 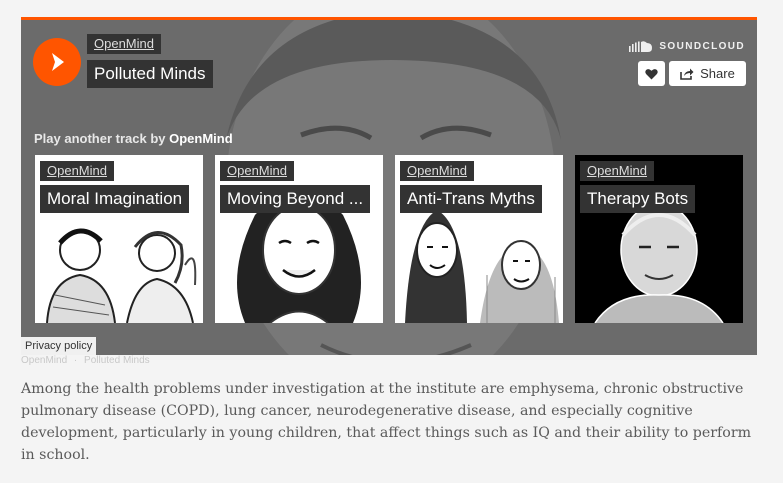 I want to click on footer-track-link: Polluted Minds, so click(x=117, y=360).